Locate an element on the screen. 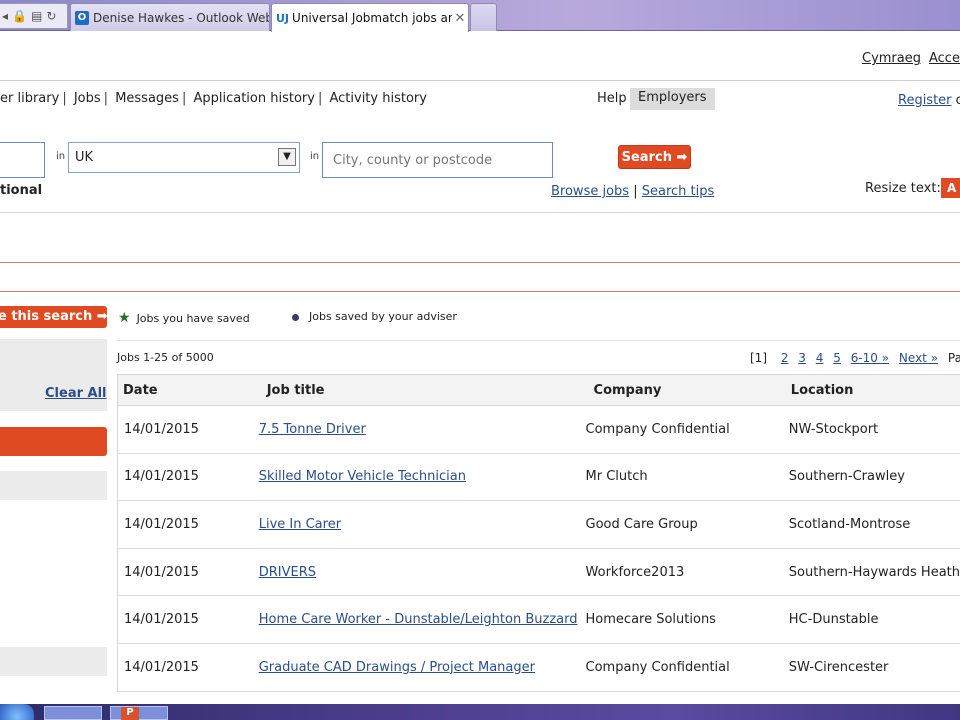  in-label: in is located at coordinates (61, 156).